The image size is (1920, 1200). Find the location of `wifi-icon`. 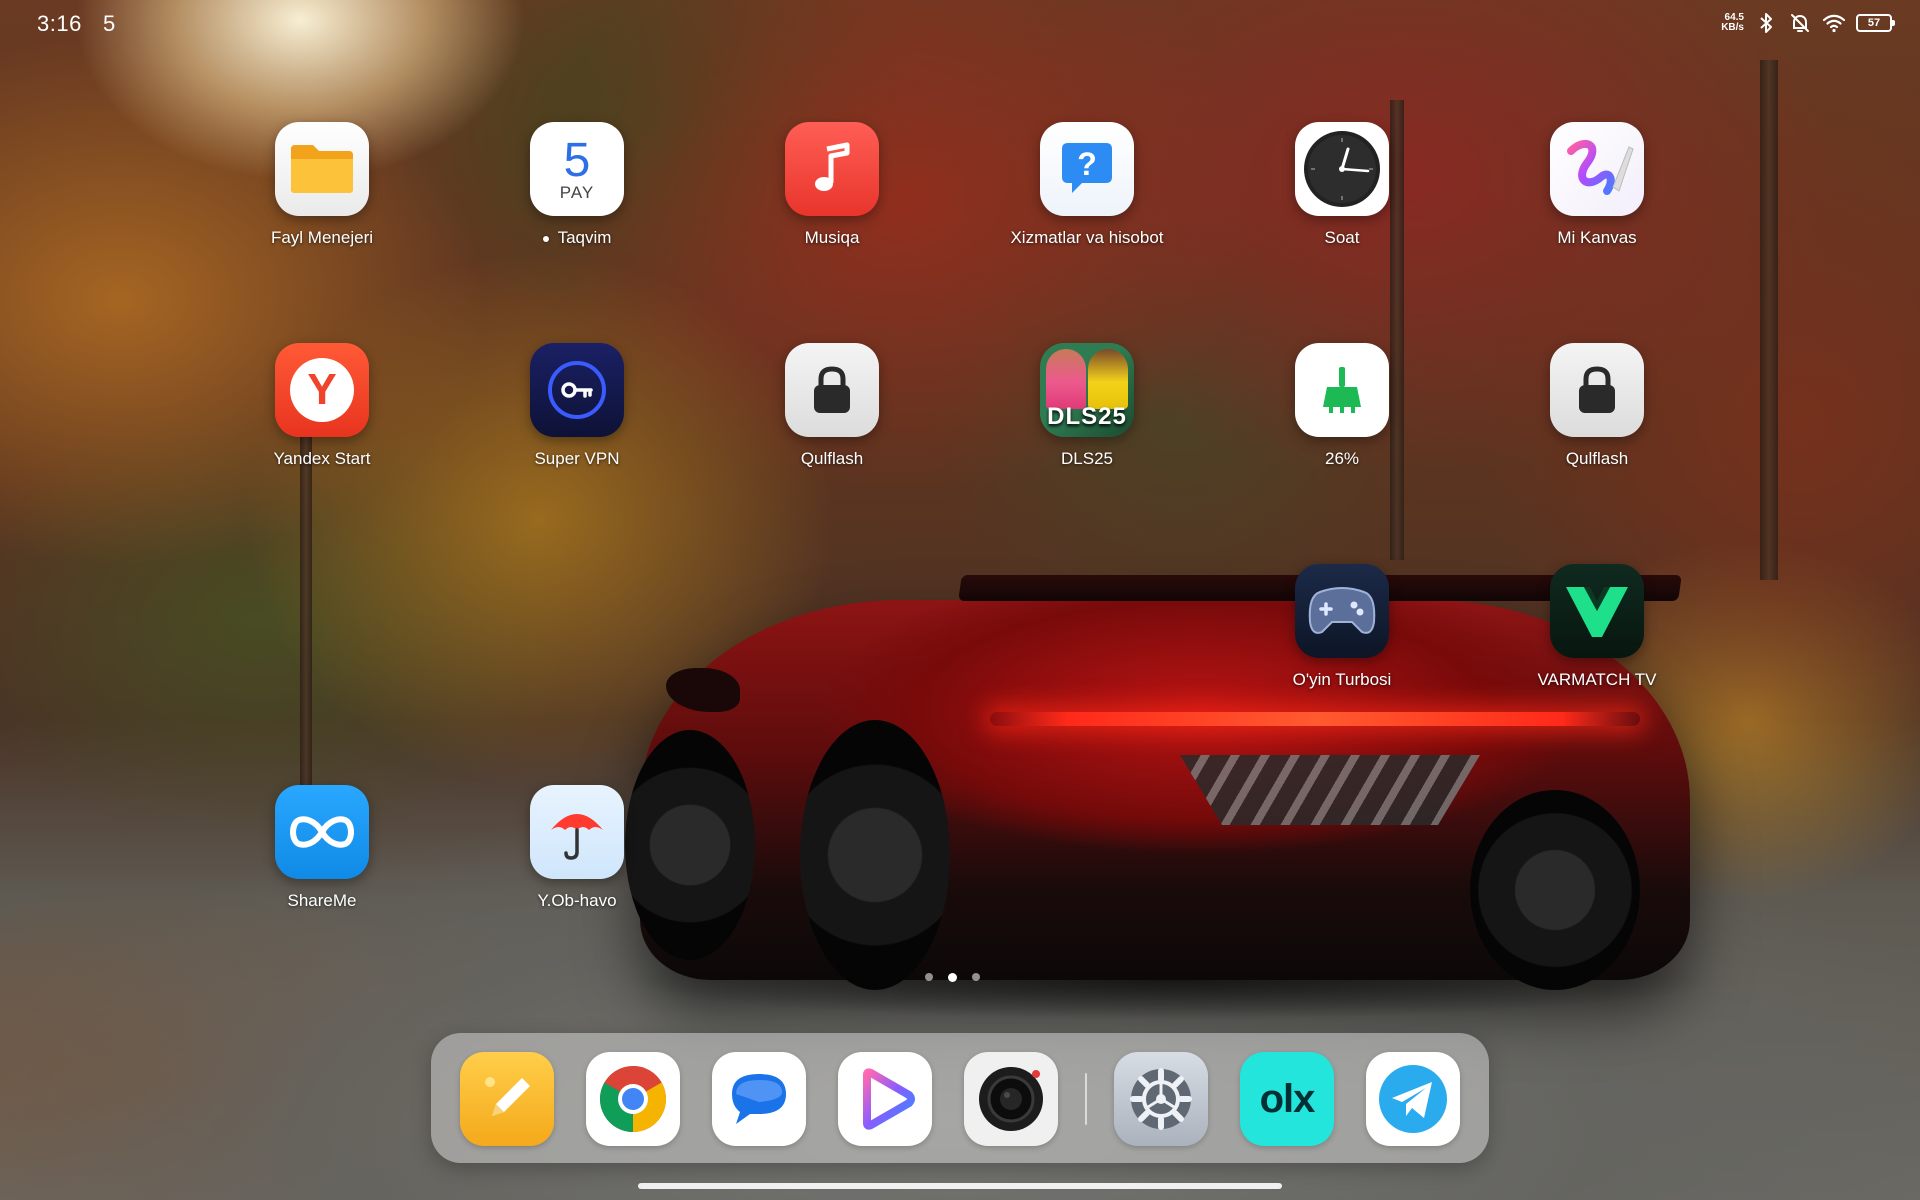

wifi-icon is located at coordinates (1834, 23).